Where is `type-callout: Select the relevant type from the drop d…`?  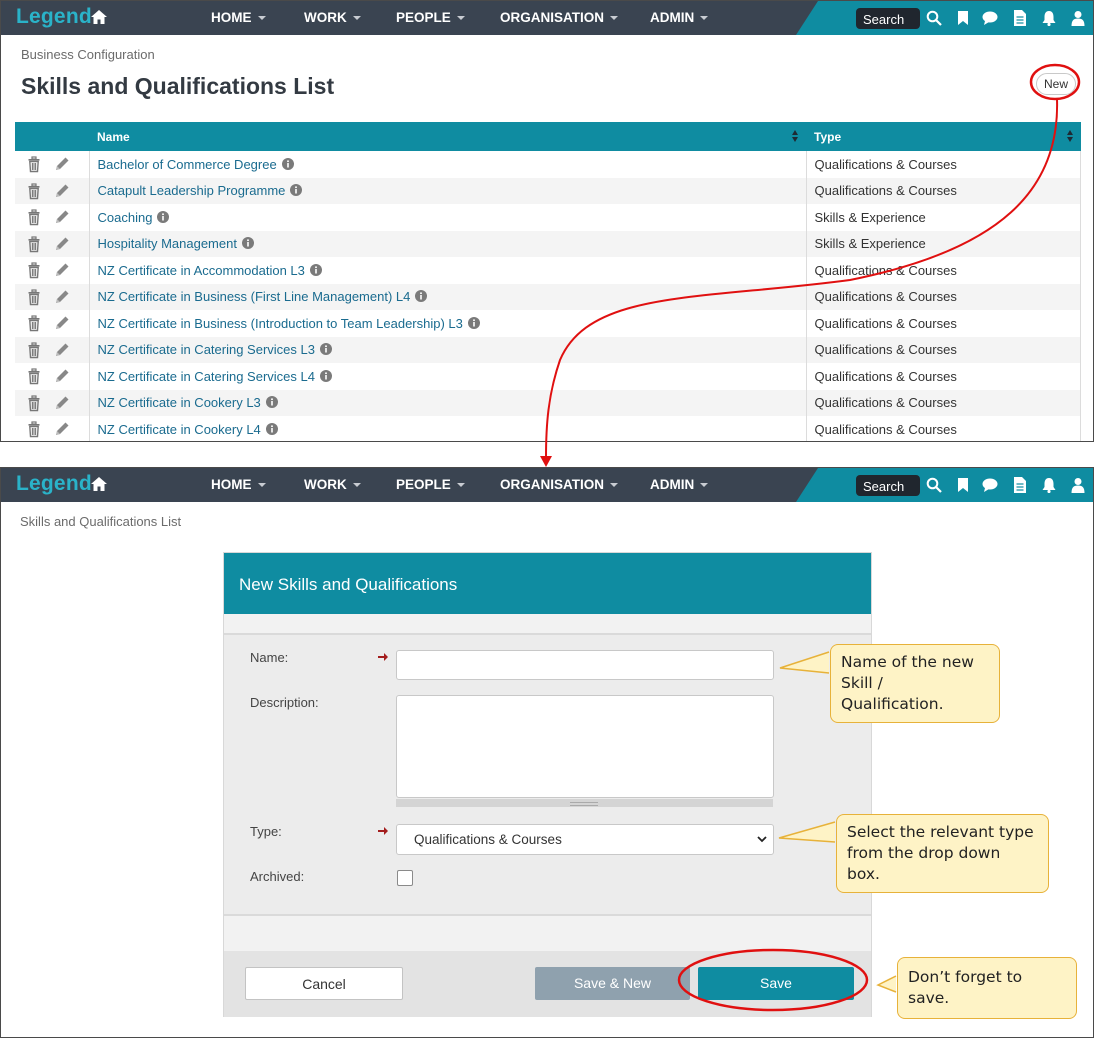
type-callout: Select the relevant type from the drop d… is located at coordinates (942, 853).